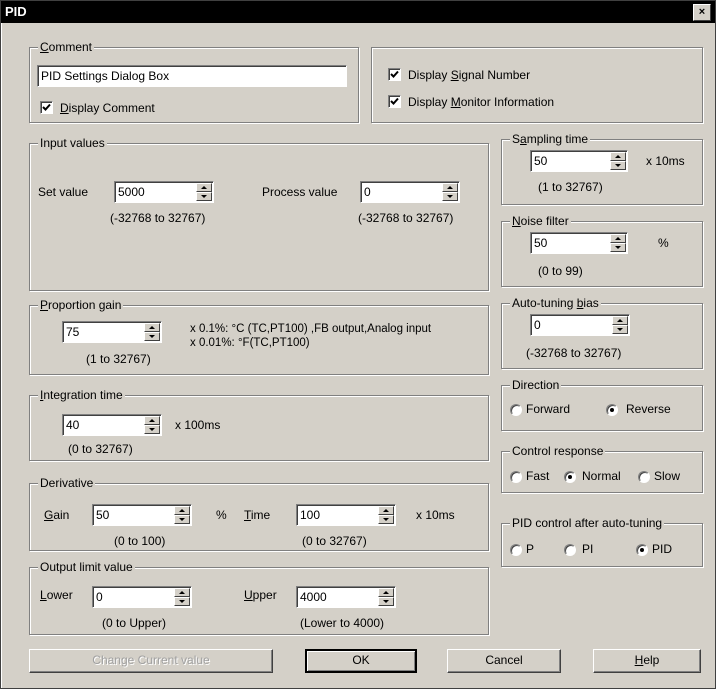  What do you see at coordinates (587, 523) in the screenshot?
I see `pid-after-tuning-group-label: PID control after auto-tuning` at bounding box center [587, 523].